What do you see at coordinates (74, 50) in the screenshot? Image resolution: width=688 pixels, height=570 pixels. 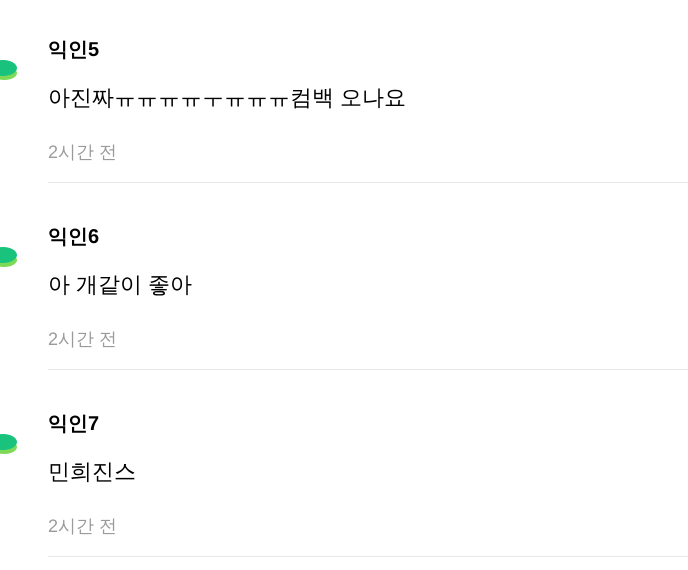 I see `author-name: 익인5` at bounding box center [74, 50].